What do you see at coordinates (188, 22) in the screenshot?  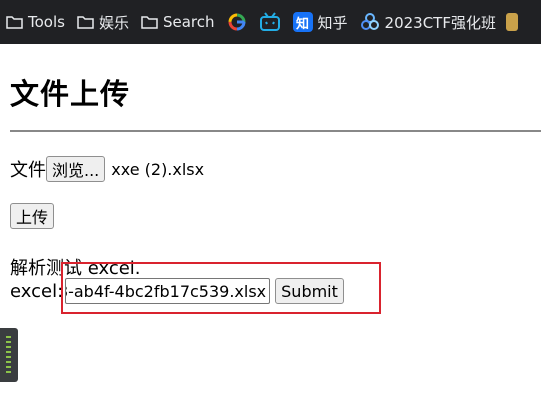 I see `bookmark-label: Search` at bounding box center [188, 22].